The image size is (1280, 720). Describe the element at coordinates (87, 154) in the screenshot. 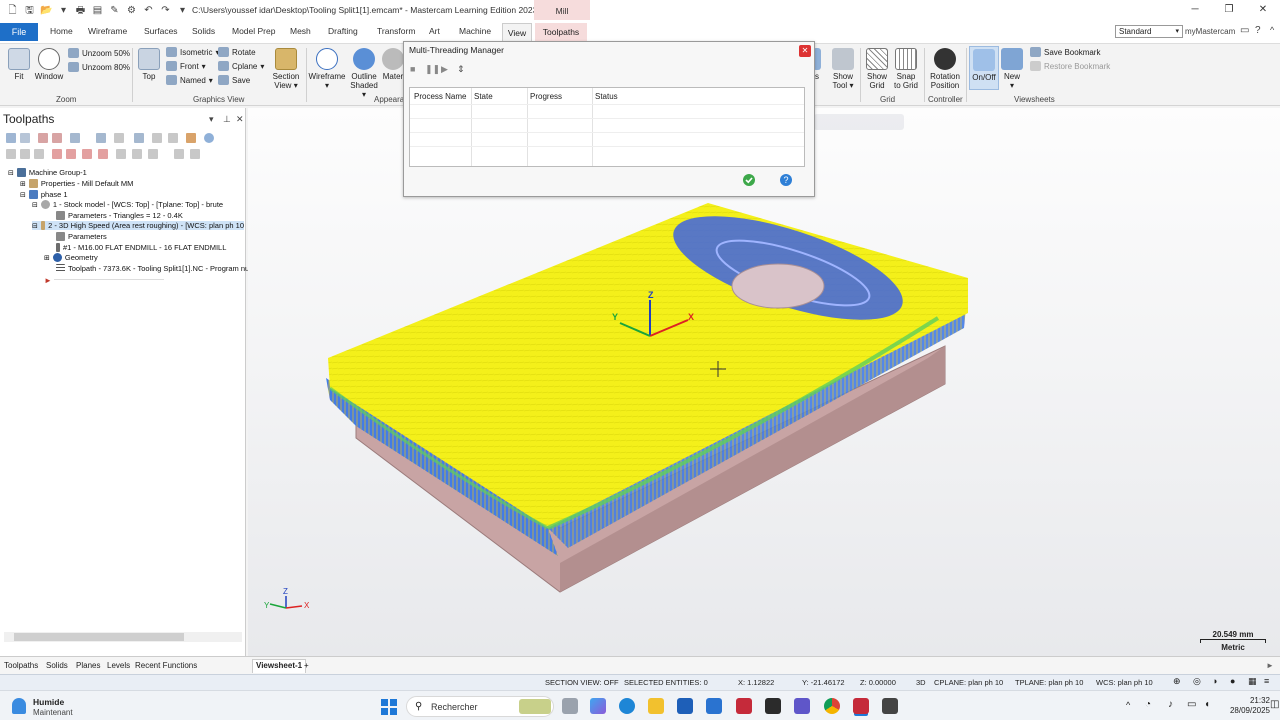

I see `insert-arrow-icon` at that location.